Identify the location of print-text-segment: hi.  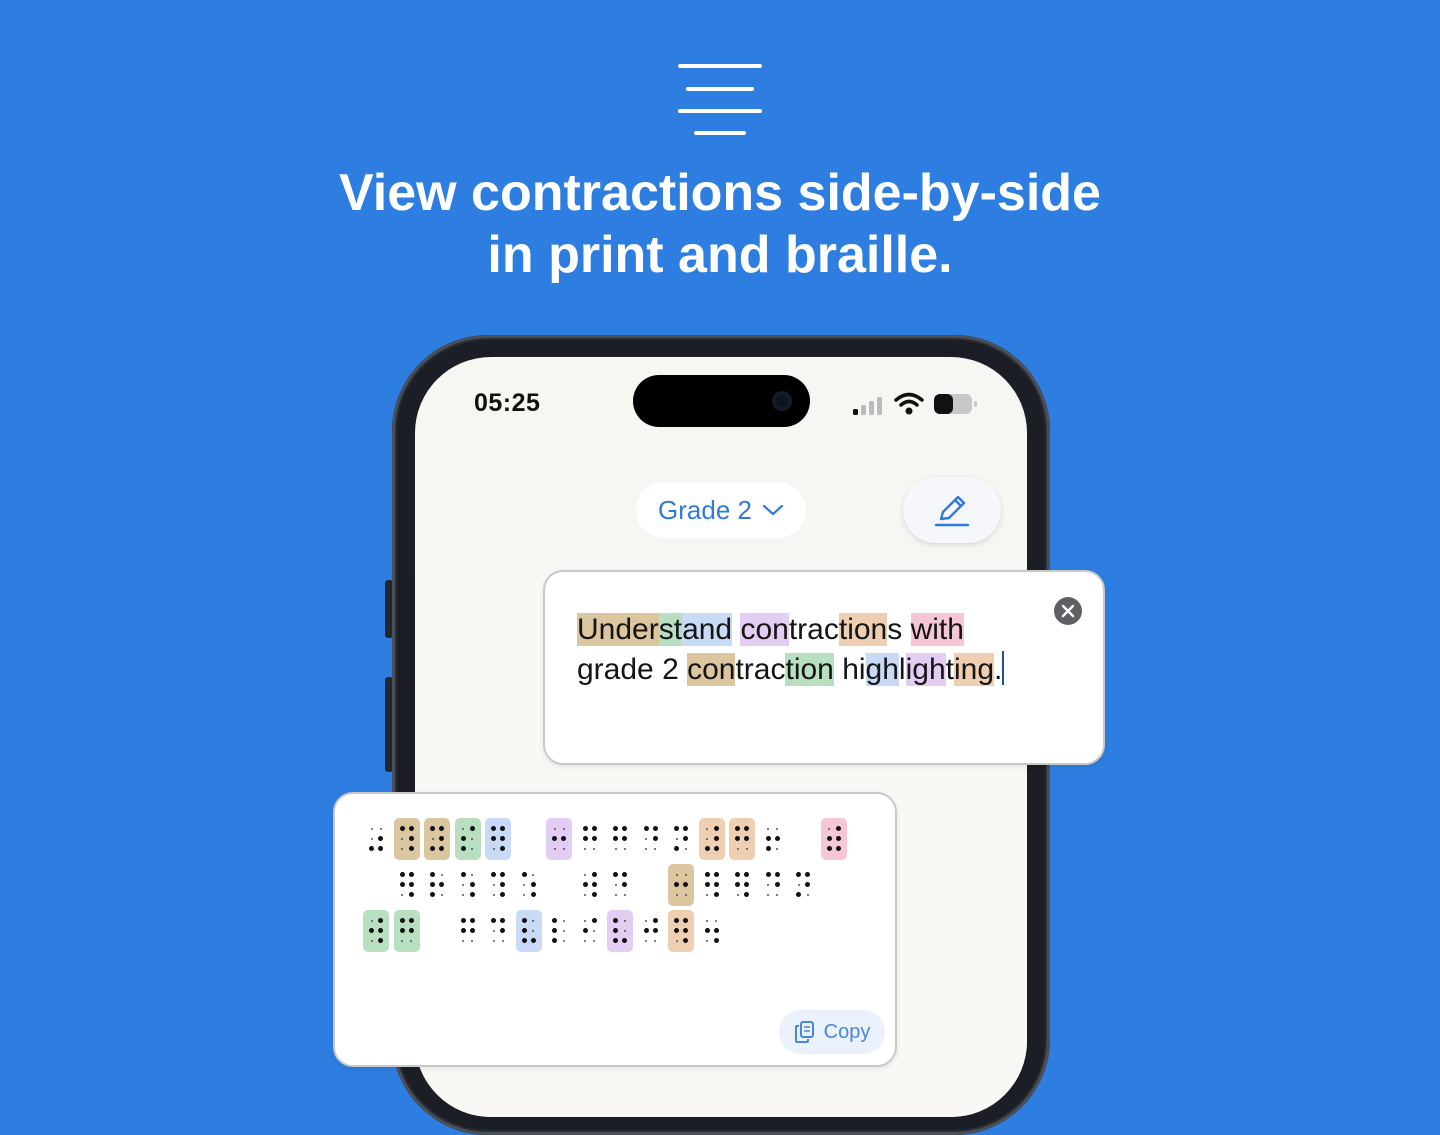
(849, 669).